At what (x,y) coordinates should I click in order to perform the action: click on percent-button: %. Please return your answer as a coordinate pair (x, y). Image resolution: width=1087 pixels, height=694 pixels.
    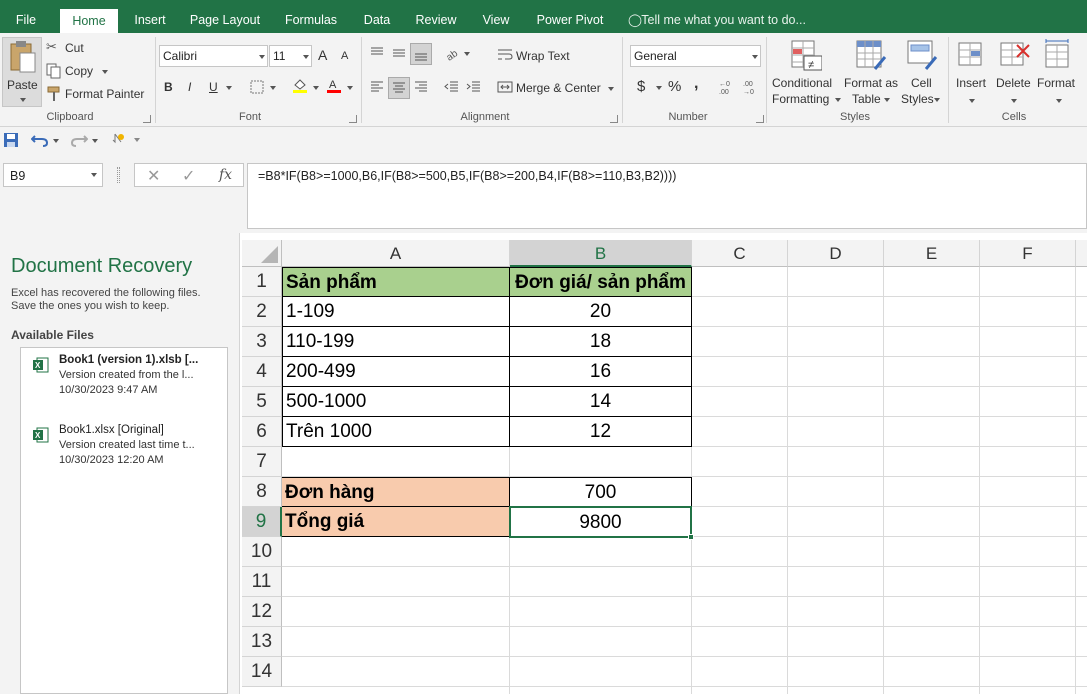
    Looking at the image, I should click on (674, 86).